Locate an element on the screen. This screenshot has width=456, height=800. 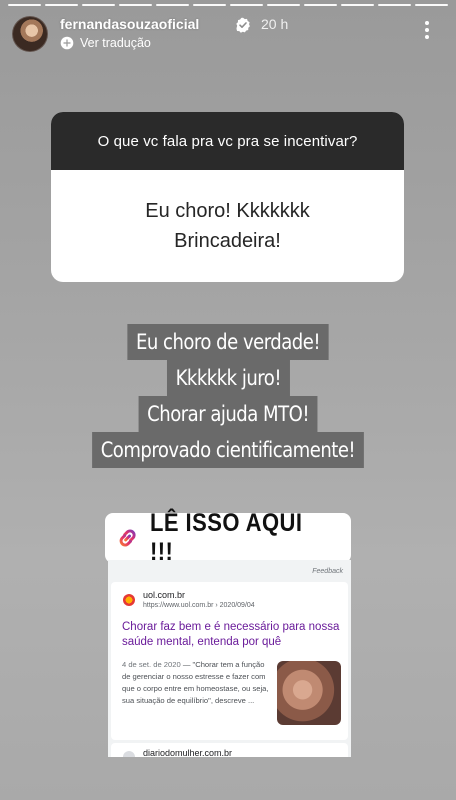
result-thumbnail is located at coordinates (309, 693).